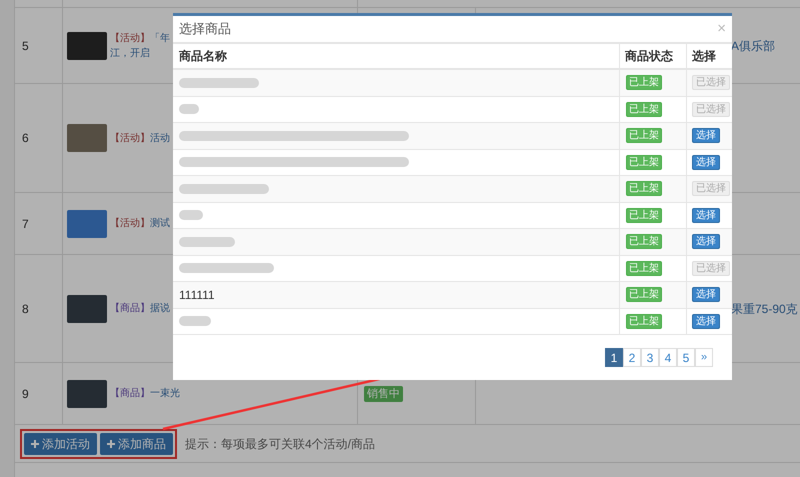 Image resolution: width=800 pixels, height=477 pixels. What do you see at coordinates (130, 53) in the screenshot?
I see `item-title: 江，开启` at bounding box center [130, 53].